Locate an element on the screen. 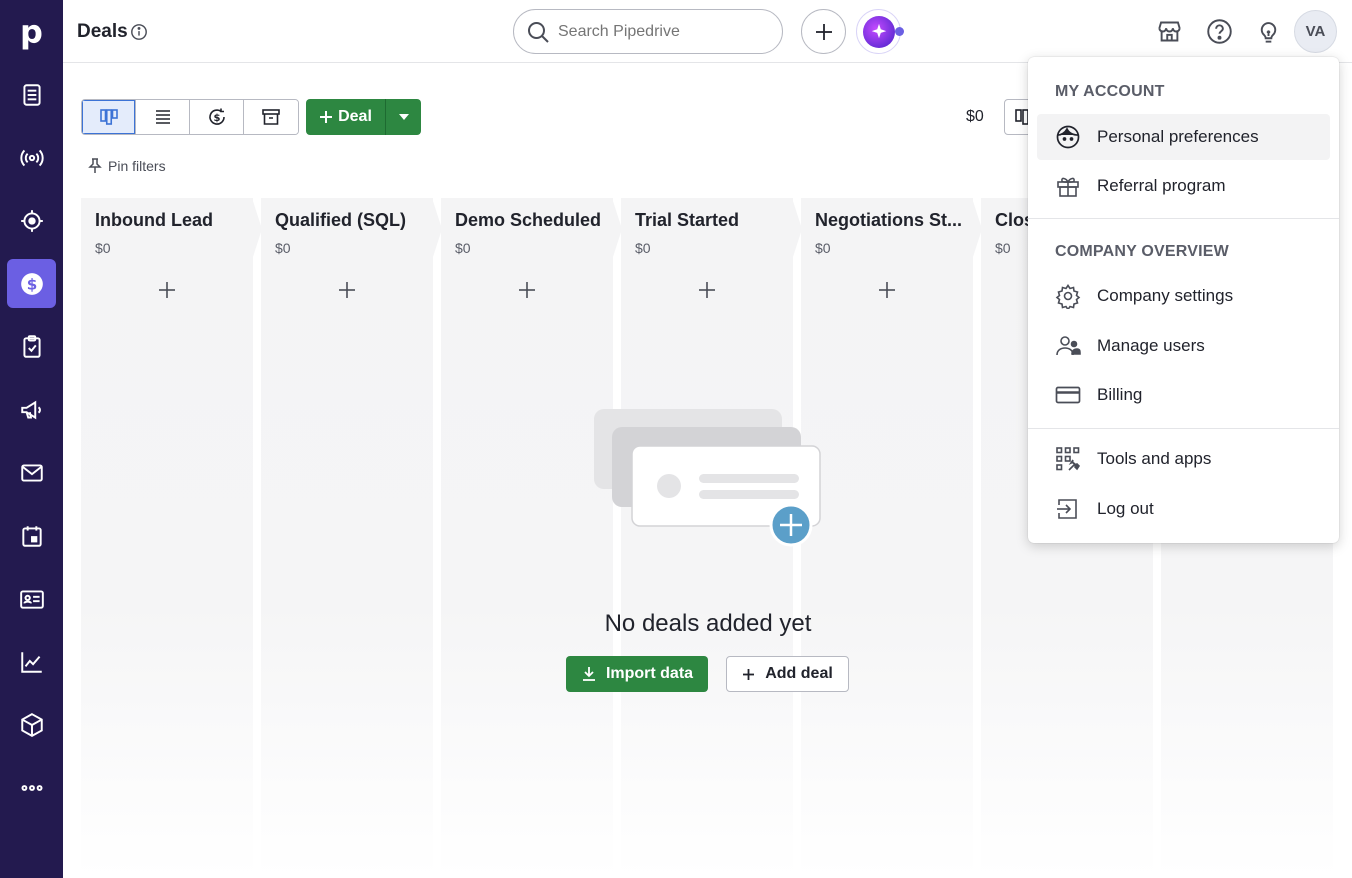 This screenshot has width=1352, height=878. sidebar-item-contacts is located at coordinates (31, 598).